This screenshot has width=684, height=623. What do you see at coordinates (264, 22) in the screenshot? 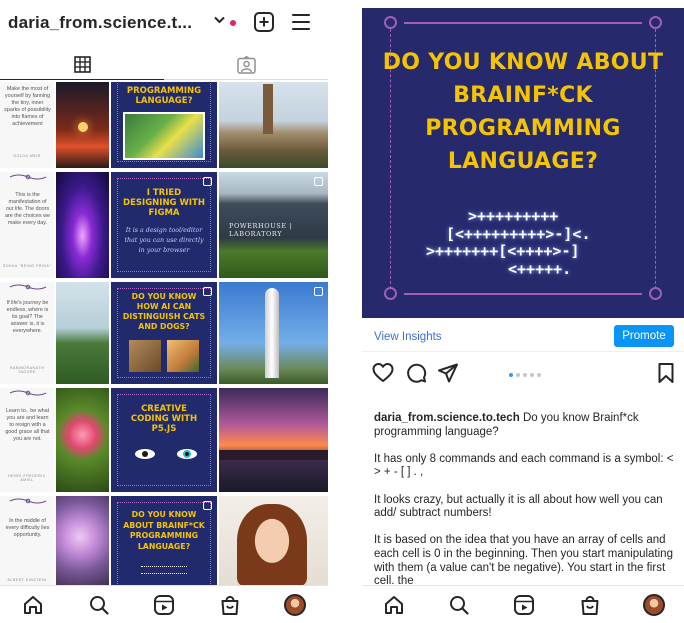
I see `add-post-icon: +` at bounding box center [264, 22].